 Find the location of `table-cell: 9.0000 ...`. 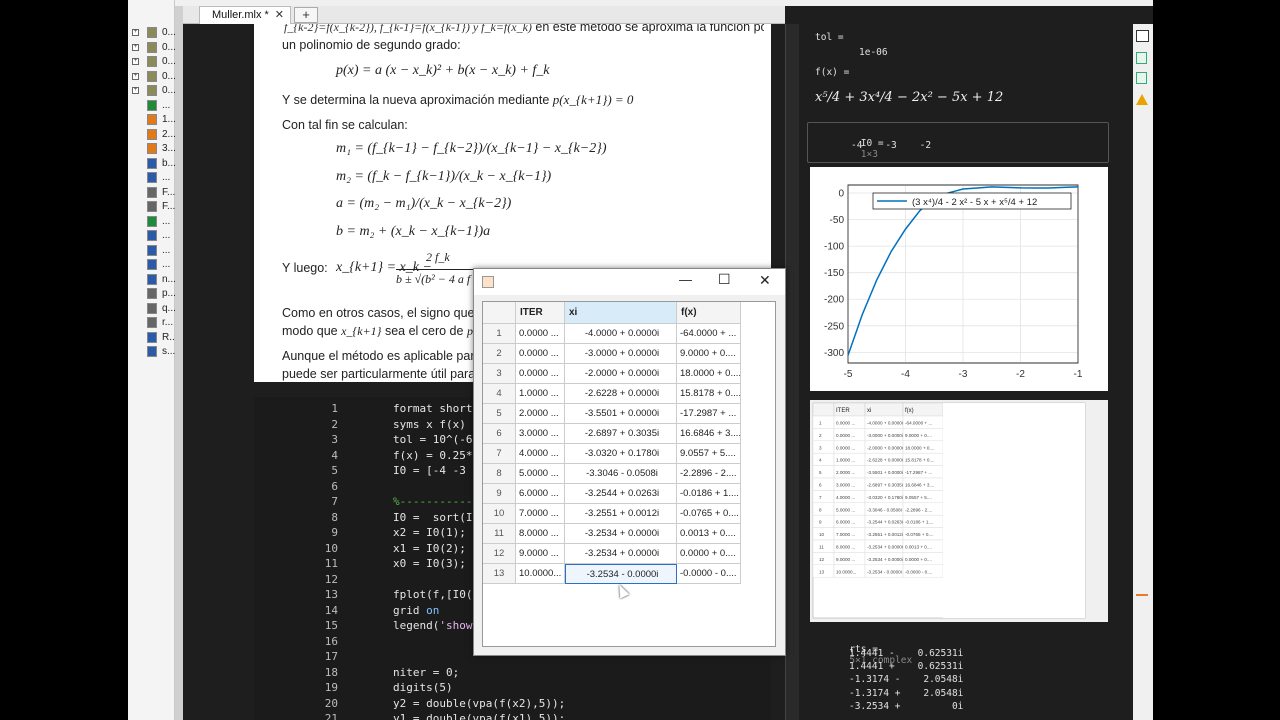

table-cell: 9.0000 ... is located at coordinates (540, 554).